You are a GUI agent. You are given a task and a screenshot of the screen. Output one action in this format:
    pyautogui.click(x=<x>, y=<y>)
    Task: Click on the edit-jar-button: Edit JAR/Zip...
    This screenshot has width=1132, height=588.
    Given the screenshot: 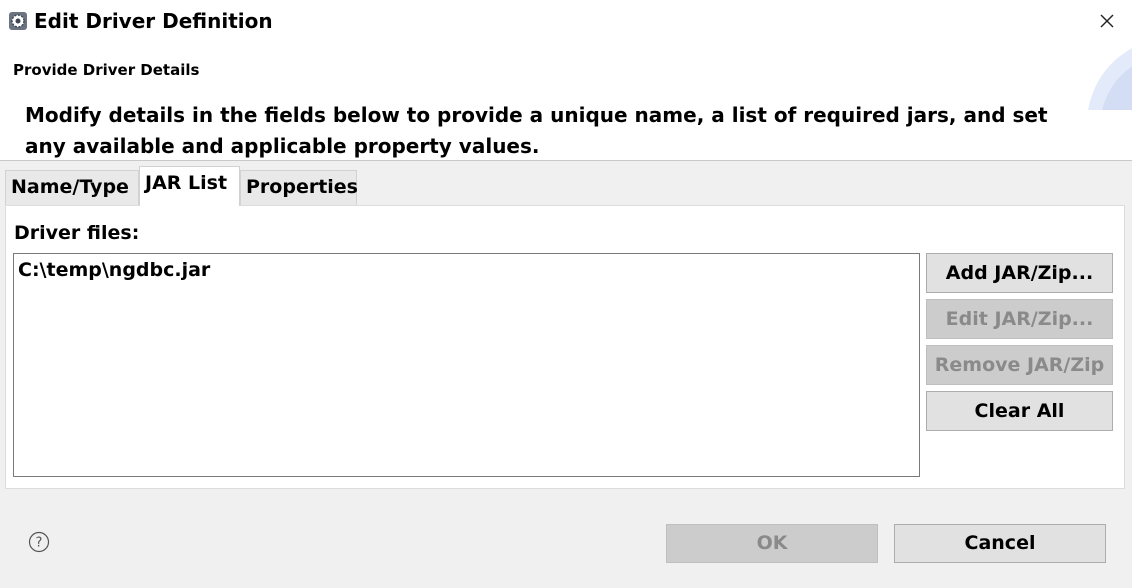 What is the action you would take?
    pyautogui.click(x=1019, y=319)
    